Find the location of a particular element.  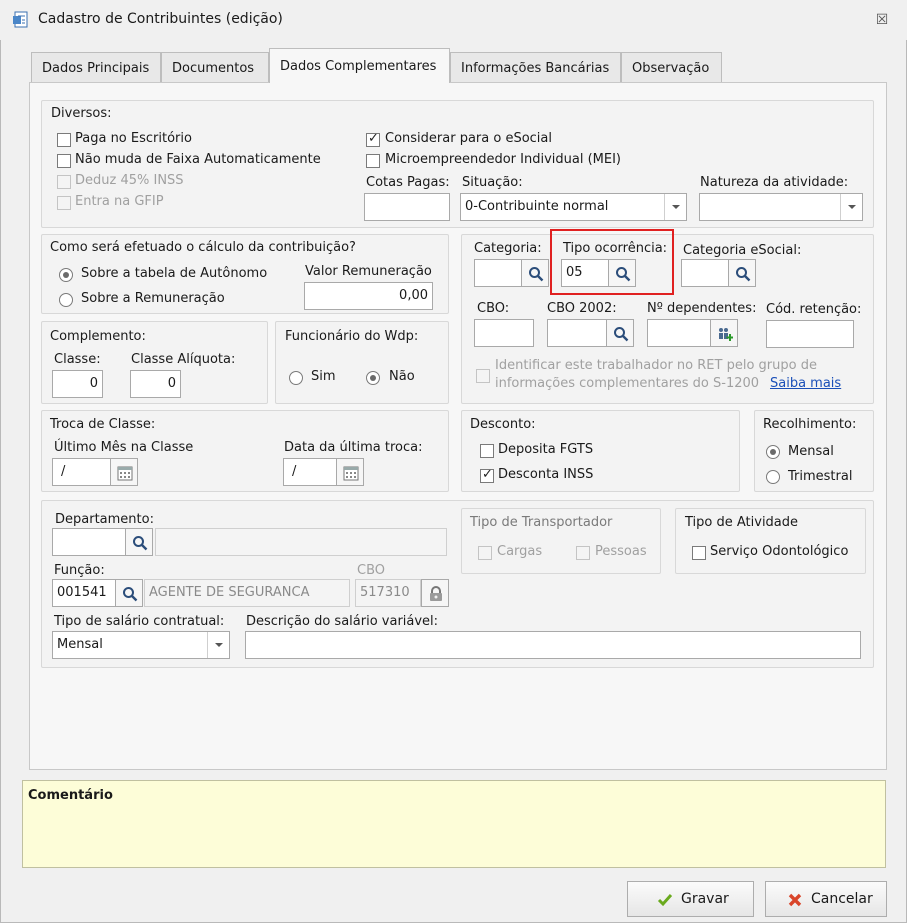

tab-label: Observação is located at coordinates (671, 68).